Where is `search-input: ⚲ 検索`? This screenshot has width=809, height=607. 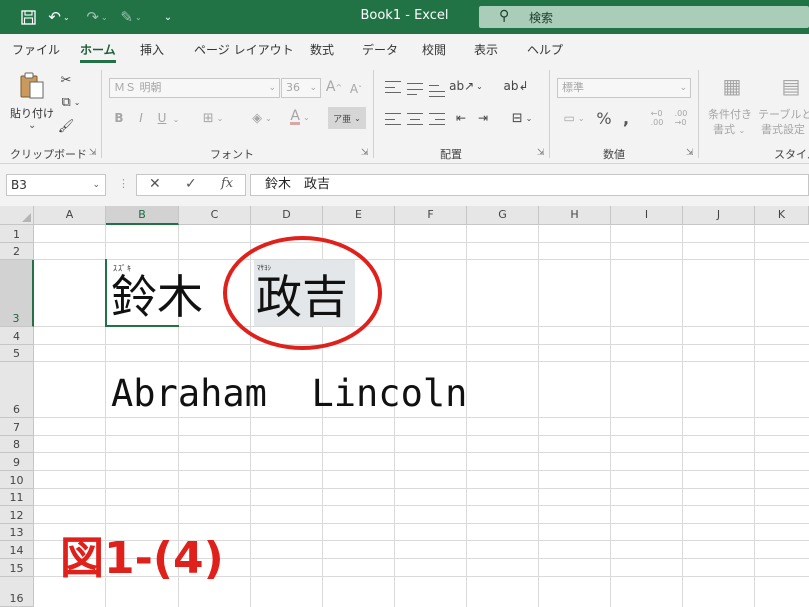
search-input: ⚲ 検索 is located at coordinates (644, 17).